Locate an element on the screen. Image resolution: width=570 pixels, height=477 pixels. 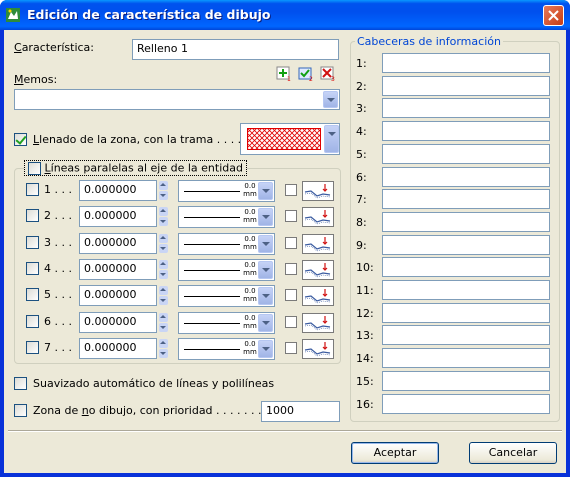
memo-check-button: 2 is located at coordinates (306, 74).